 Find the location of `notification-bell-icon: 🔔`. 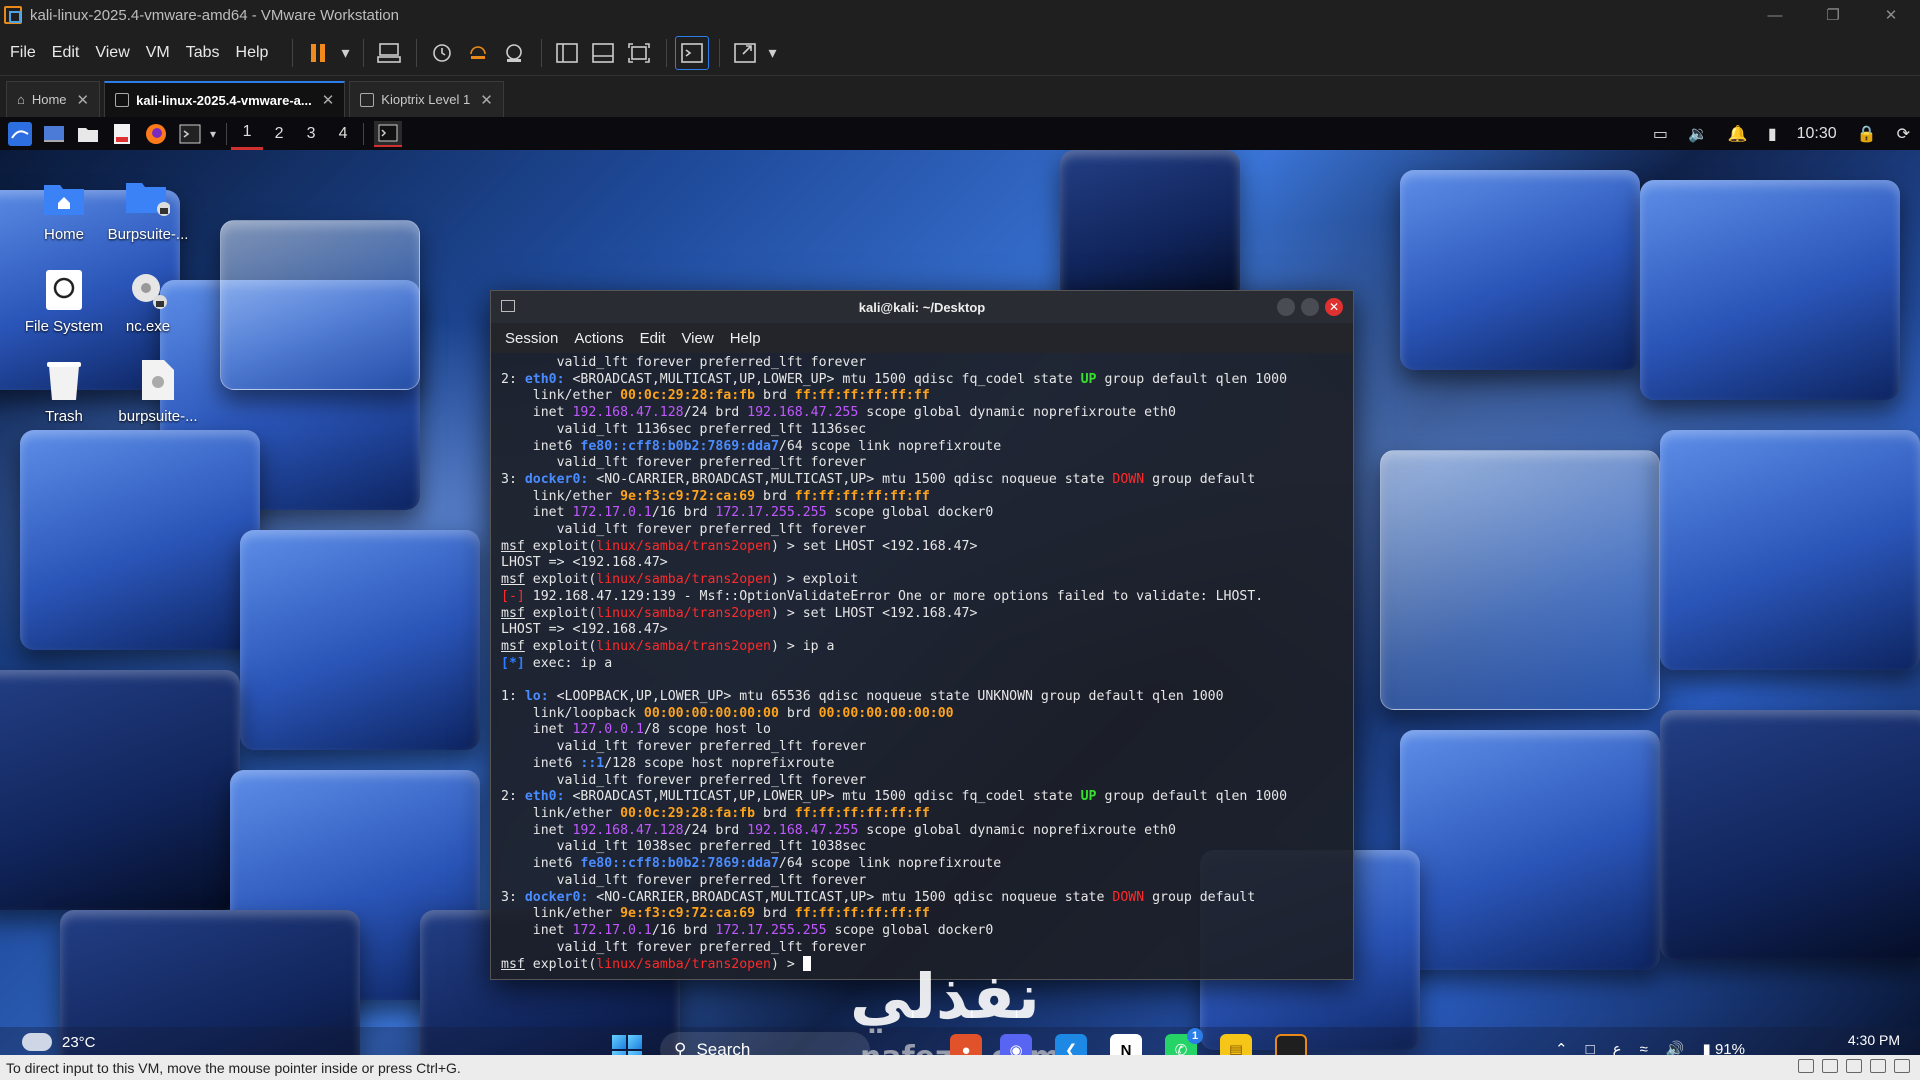

notification-bell-icon: 🔔 is located at coordinates (1738, 134).